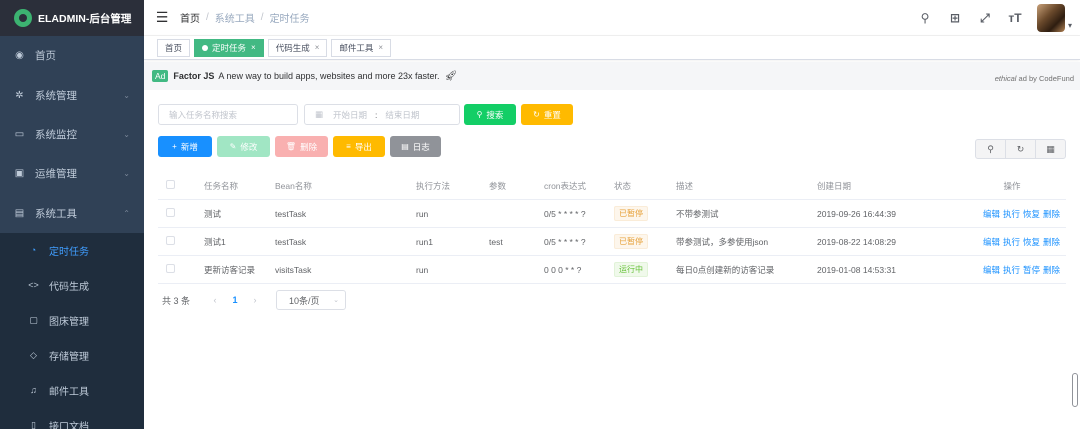  Describe the element at coordinates (19, 174) in the screenshot. I see `server-icon: ▣` at that location.